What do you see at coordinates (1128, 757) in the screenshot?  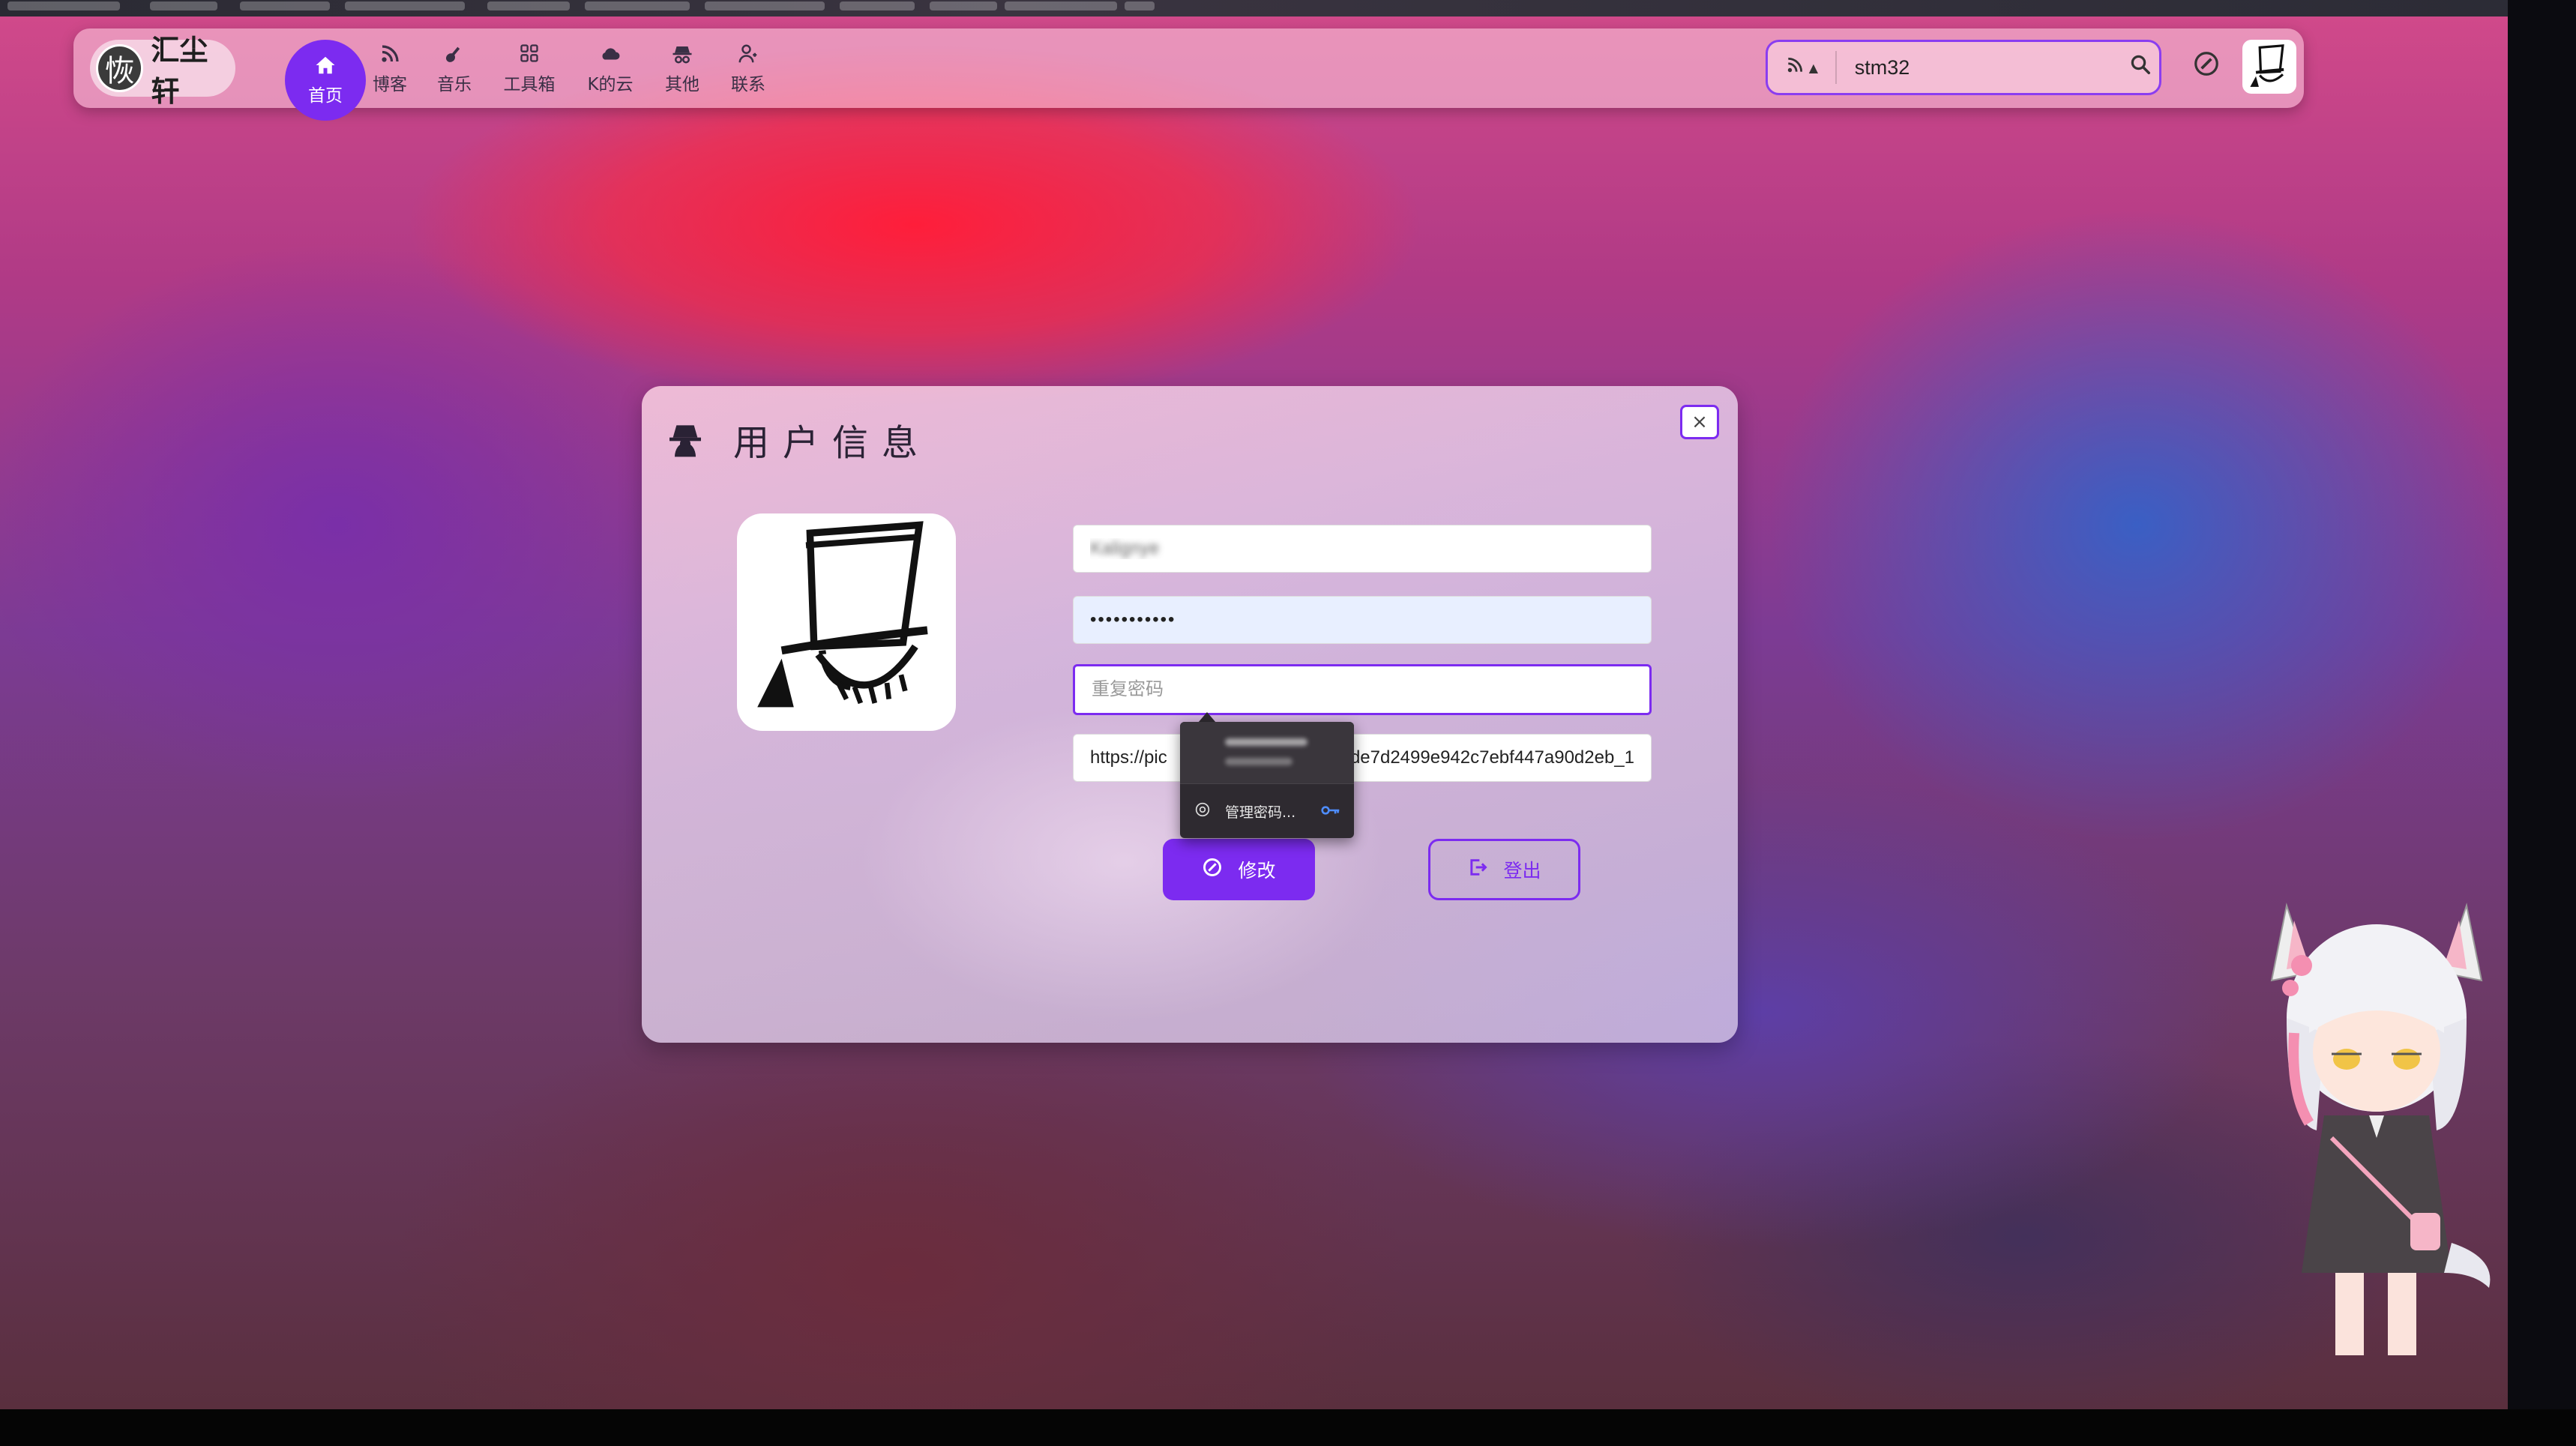 I see `avatar-url-start: https://pic` at bounding box center [1128, 757].